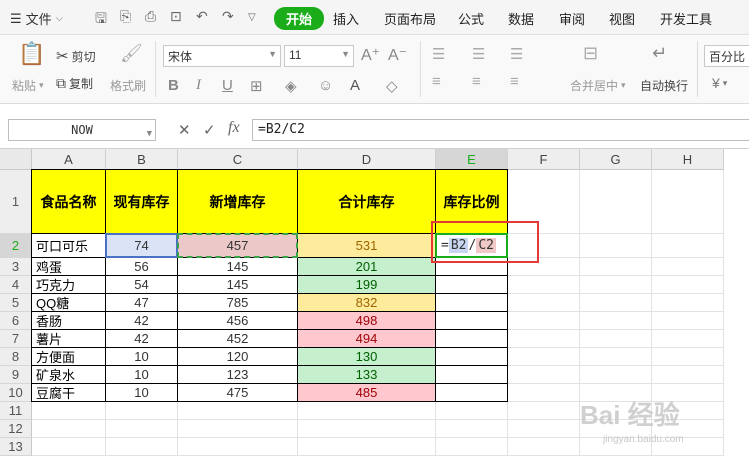  What do you see at coordinates (184, 130) in the screenshot?
I see `cancel-icon: ✕` at bounding box center [184, 130].